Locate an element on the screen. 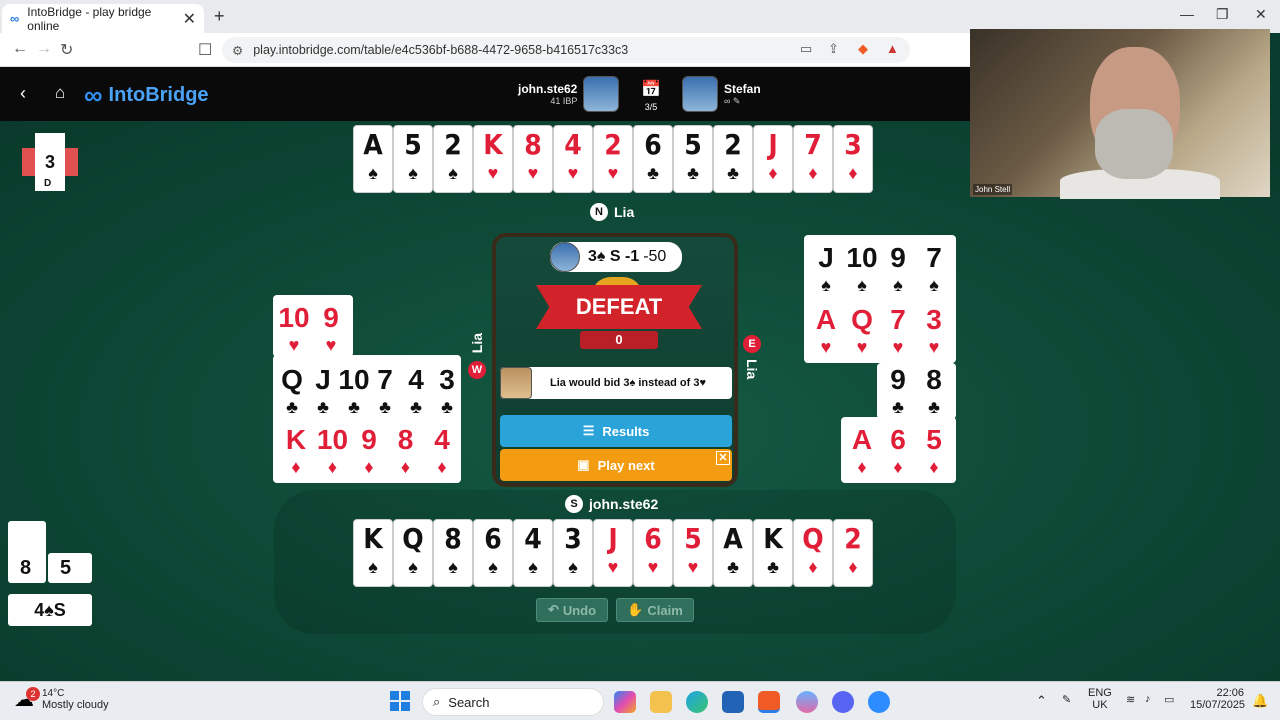 The width and height of the screenshot is (1280, 720). player-name: Stefan is located at coordinates (742, 88).